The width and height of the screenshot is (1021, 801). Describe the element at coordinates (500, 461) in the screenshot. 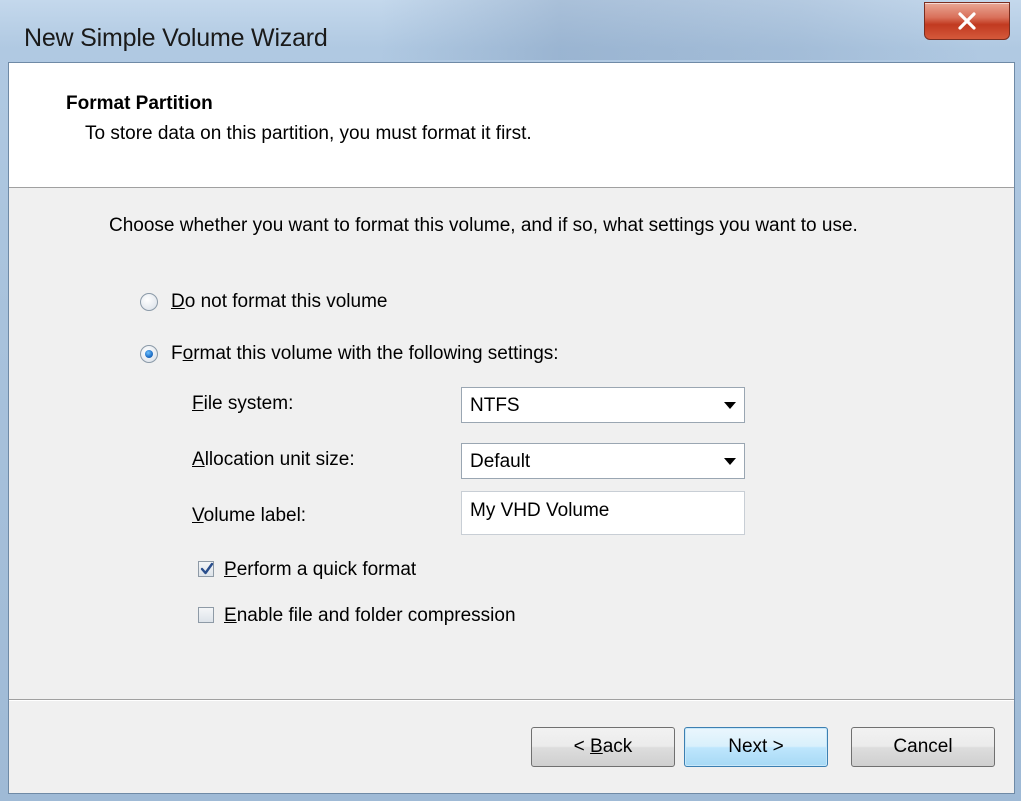

I see `allocation-unit-size-value: Default` at that location.